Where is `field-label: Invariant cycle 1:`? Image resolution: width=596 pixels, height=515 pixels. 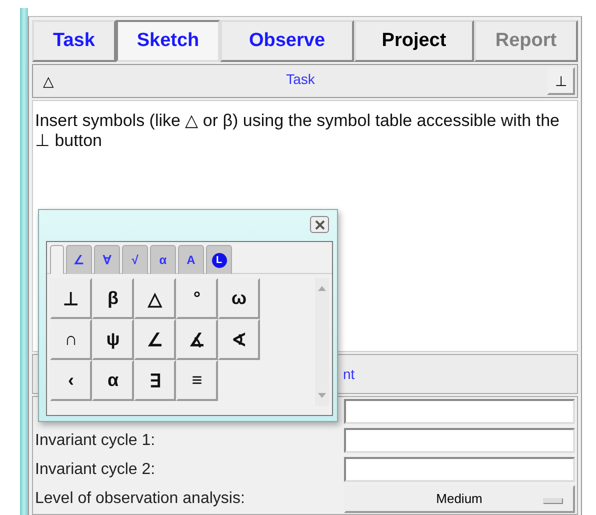 field-label: Invariant cycle 1: is located at coordinates (95, 440).